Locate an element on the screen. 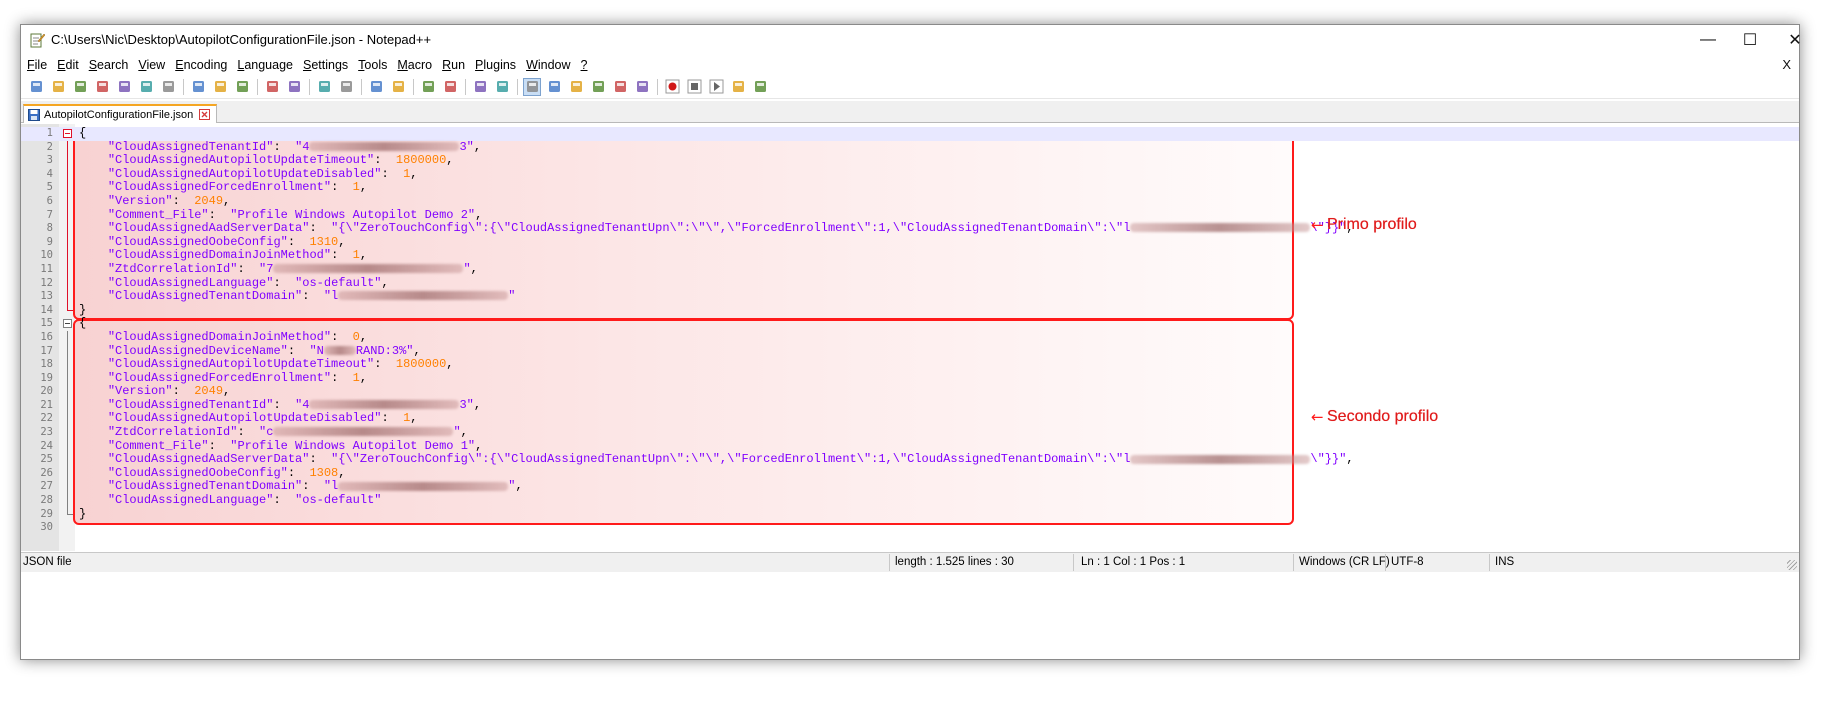 The width and height of the screenshot is (1840, 701). menu-item: Window is located at coordinates (548, 65).